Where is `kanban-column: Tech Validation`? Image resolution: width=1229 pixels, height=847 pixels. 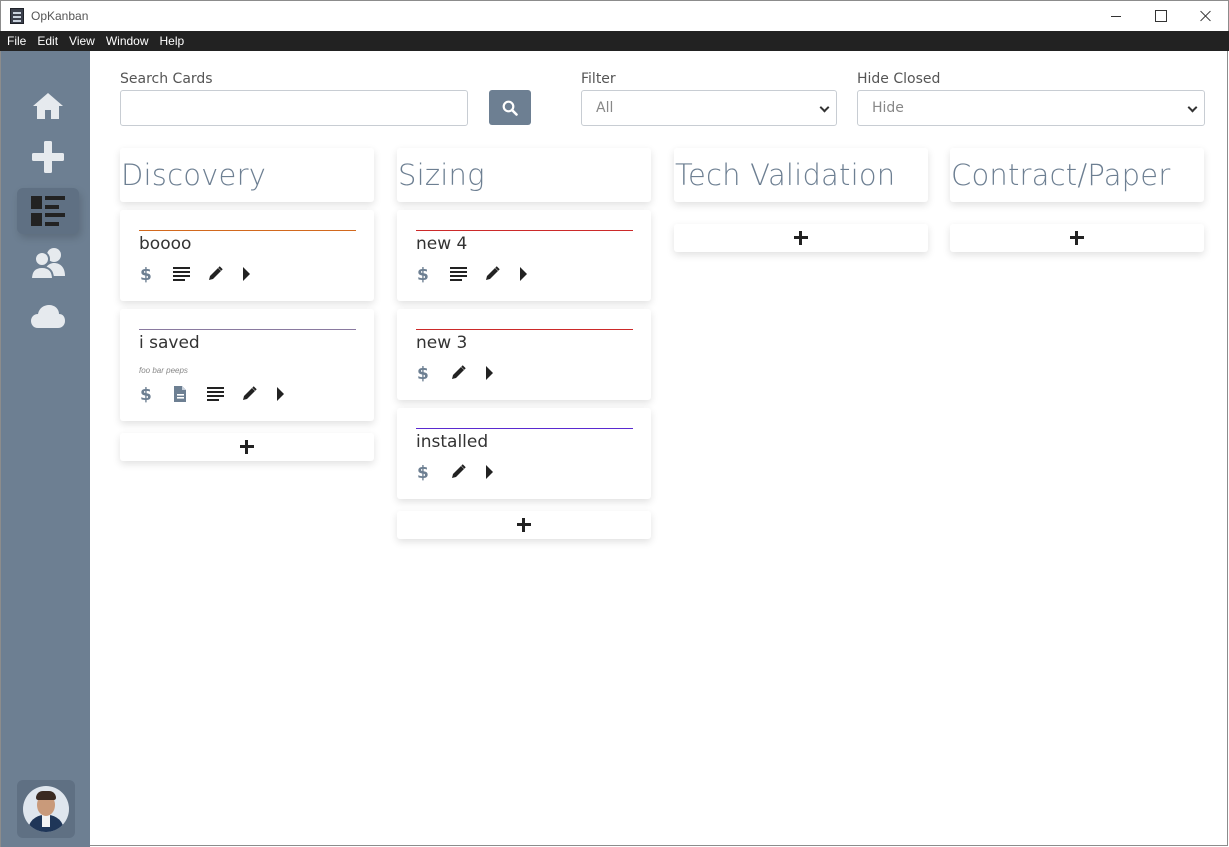 kanban-column: Tech Validation is located at coordinates (801, 200).